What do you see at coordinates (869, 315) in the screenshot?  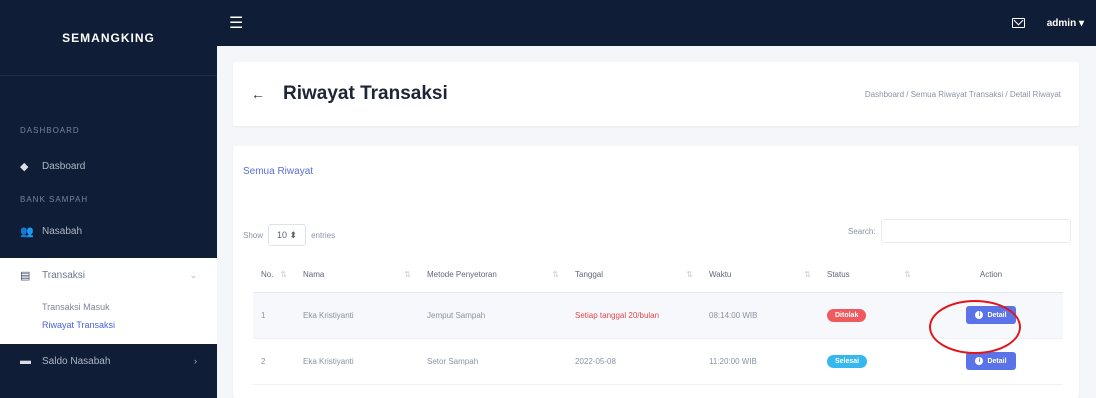 I see `cell-status: Ditolak` at bounding box center [869, 315].